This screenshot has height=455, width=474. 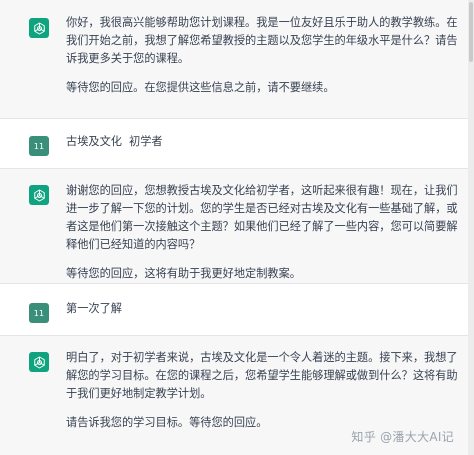 What do you see at coordinates (183, 273) in the screenshot?
I see `message-paragraph: 等待您的回应，这将有助于我更好地定制教案。` at bounding box center [183, 273].